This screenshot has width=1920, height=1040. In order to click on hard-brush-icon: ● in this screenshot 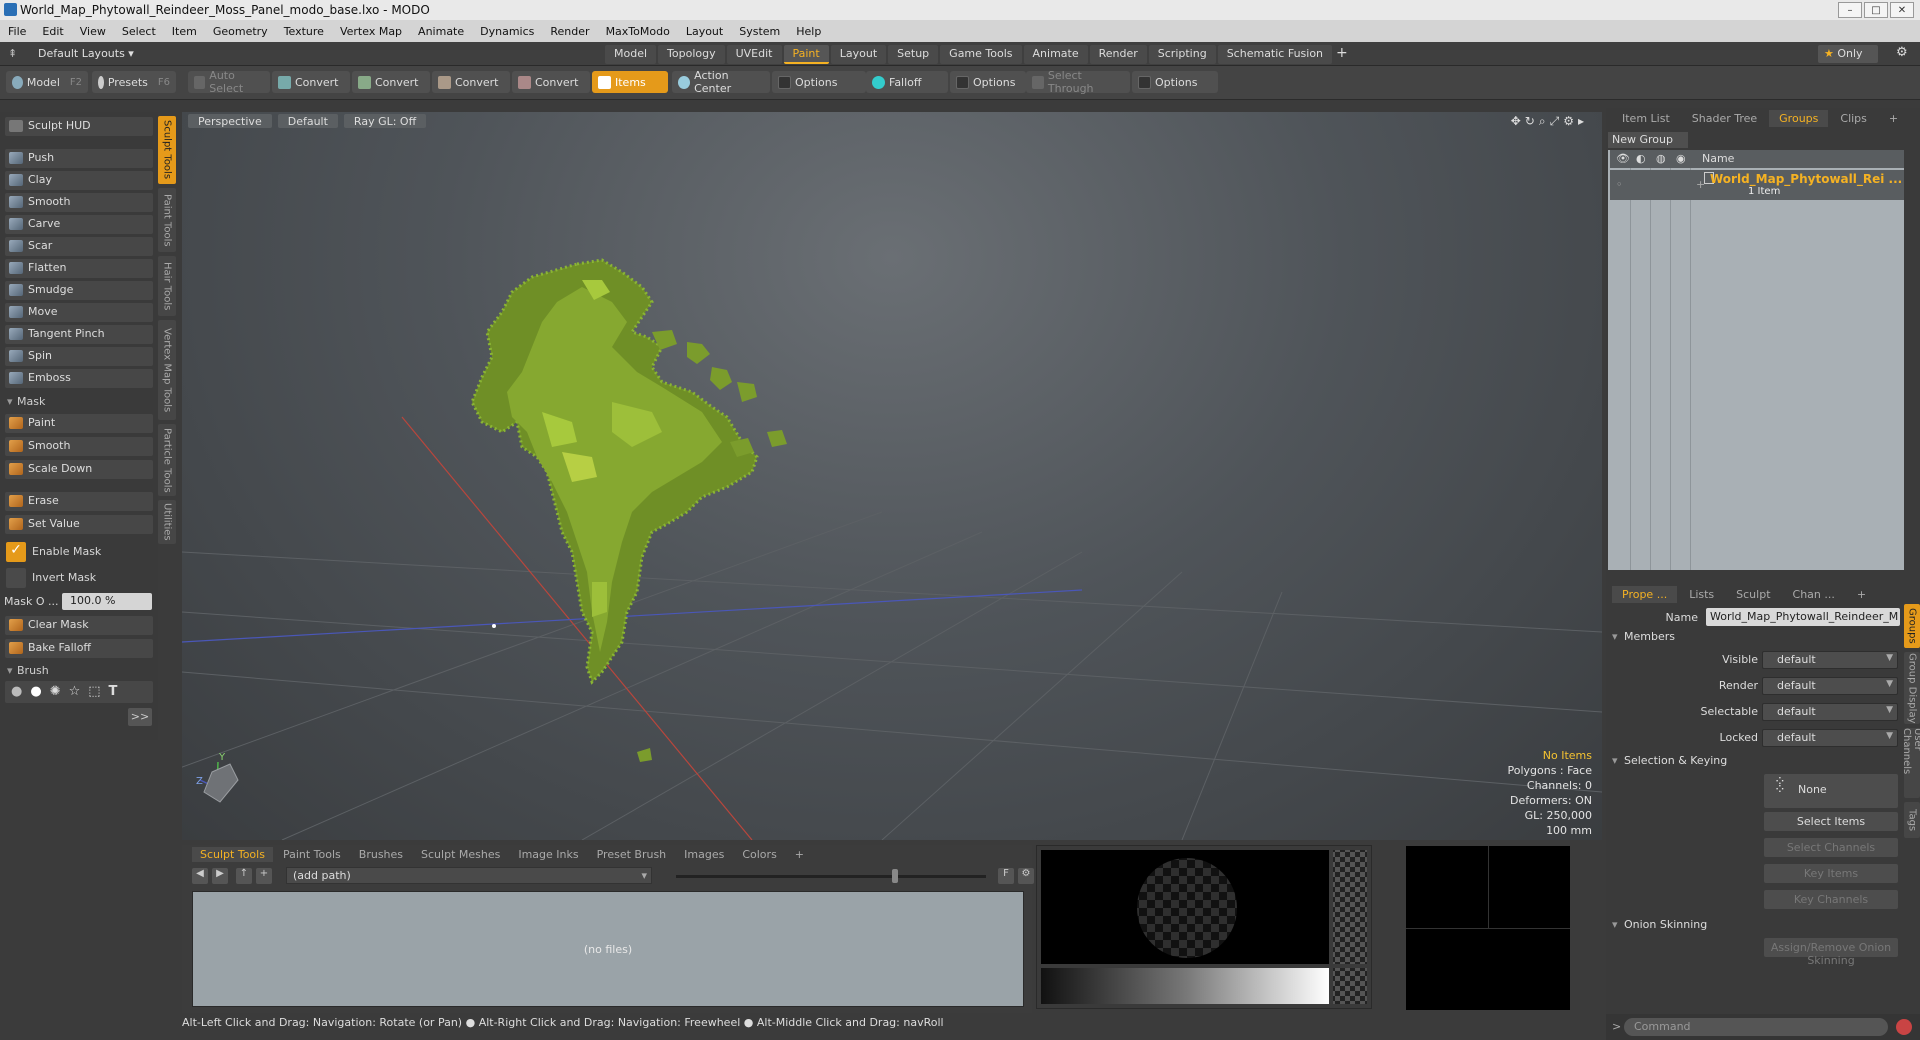, I will do `click(35, 692)`.